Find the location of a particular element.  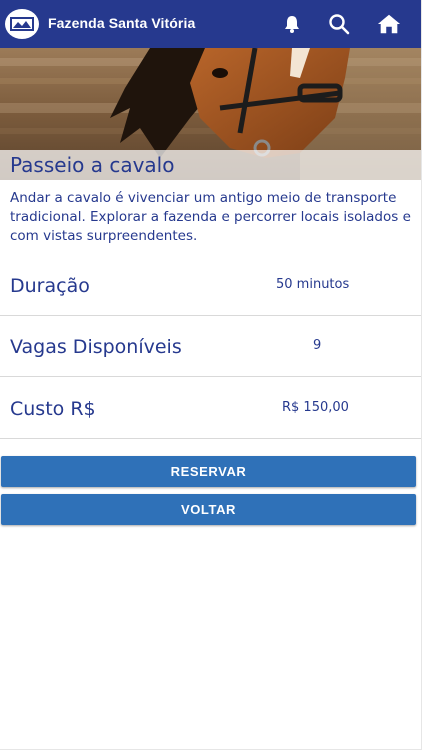

detail-row-vacancies: Vagas Disponíveis 9 is located at coordinates (210, 346).